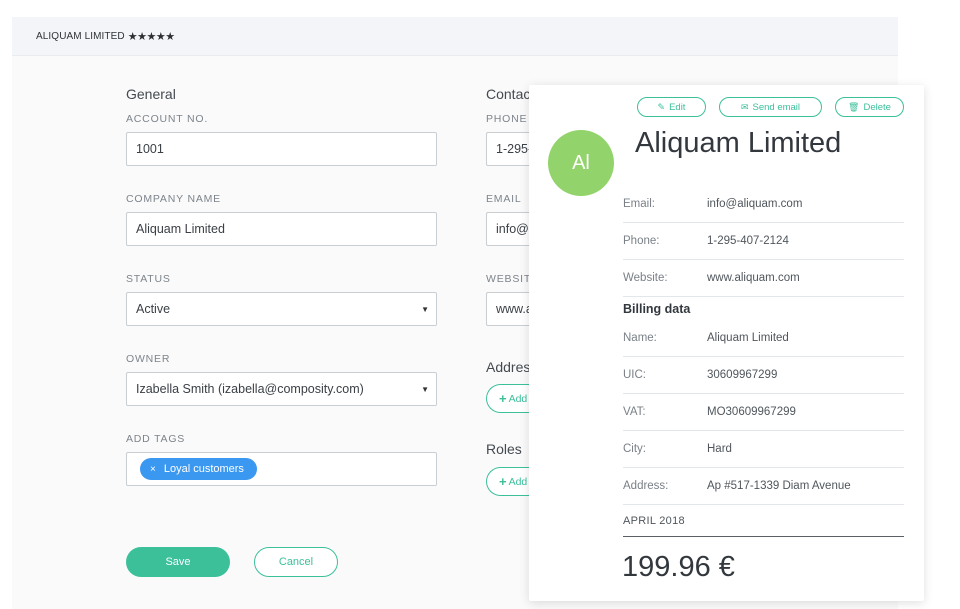 The width and height of the screenshot is (960, 609). What do you see at coordinates (646, 486) in the screenshot?
I see `detail-key: Address:` at bounding box center [646, 486].